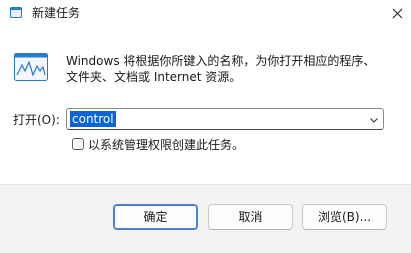  What do you see at coordinates (155, 217) in the screenshot?
I see `ok-button: 确定` at bounding box center [155, 217].